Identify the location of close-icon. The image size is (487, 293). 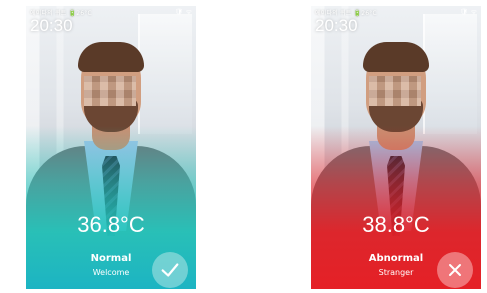
(455, 270).